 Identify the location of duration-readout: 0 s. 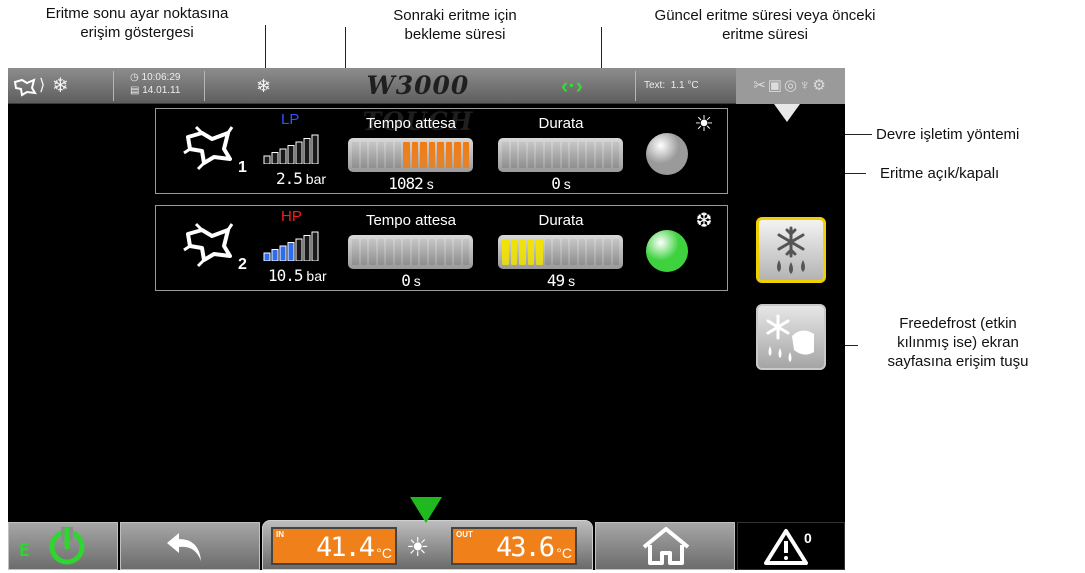
(561, 183).